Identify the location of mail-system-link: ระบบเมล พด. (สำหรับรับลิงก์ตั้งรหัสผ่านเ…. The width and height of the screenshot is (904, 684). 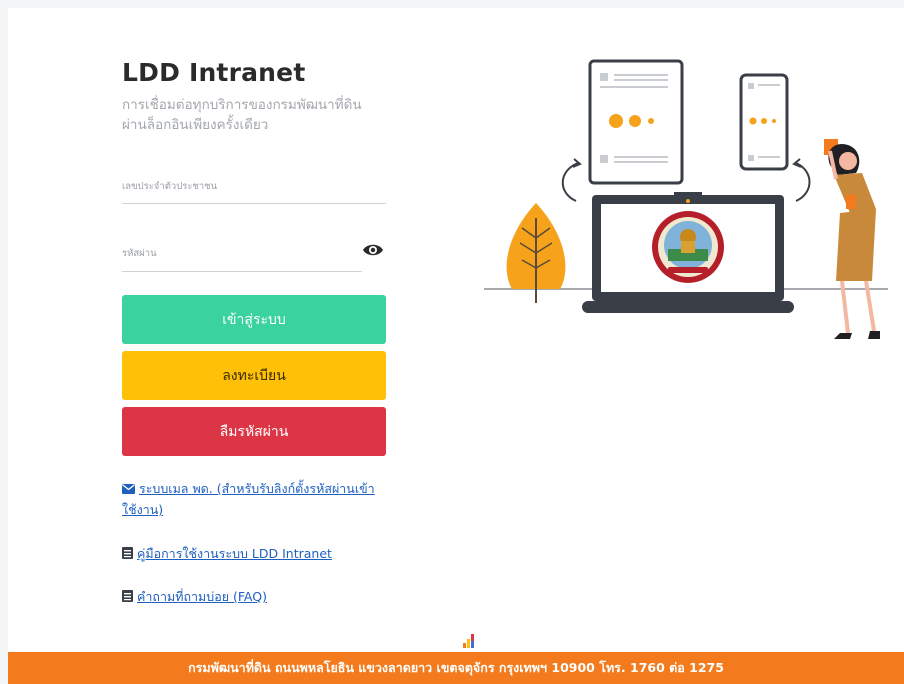
(255, 499).